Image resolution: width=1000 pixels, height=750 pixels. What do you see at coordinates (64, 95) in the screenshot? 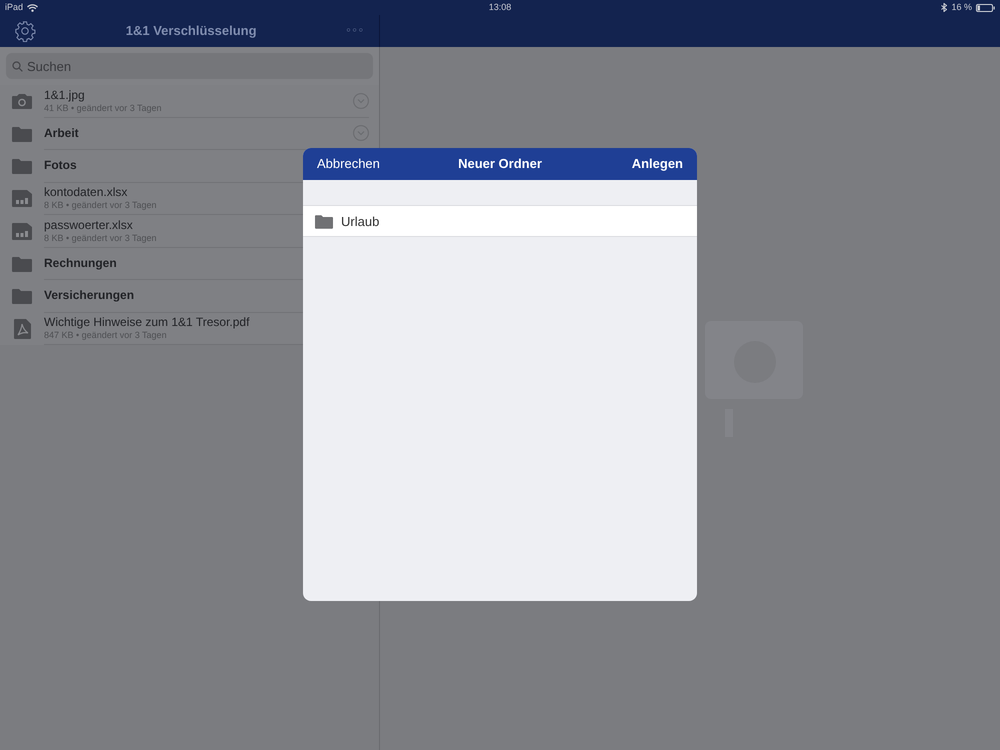
I see `file-name: 1&1.jpg` at bounding box center [64, 95].